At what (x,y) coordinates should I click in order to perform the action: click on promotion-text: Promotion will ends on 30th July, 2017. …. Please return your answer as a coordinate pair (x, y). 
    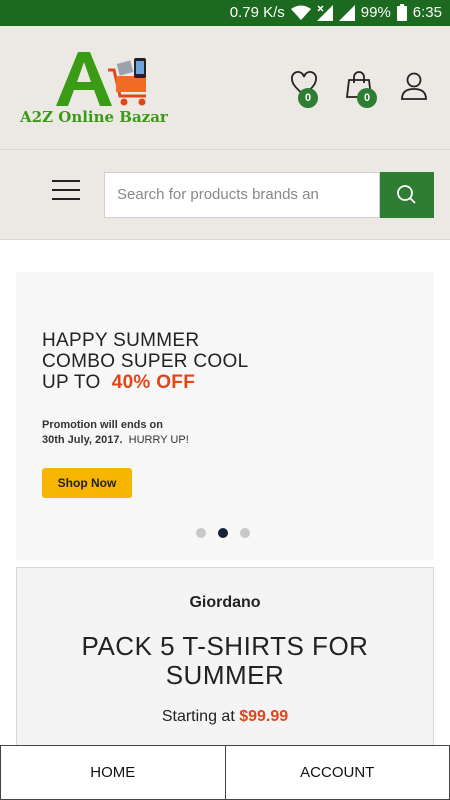
    Looking at the image, I should click on (115, 433).